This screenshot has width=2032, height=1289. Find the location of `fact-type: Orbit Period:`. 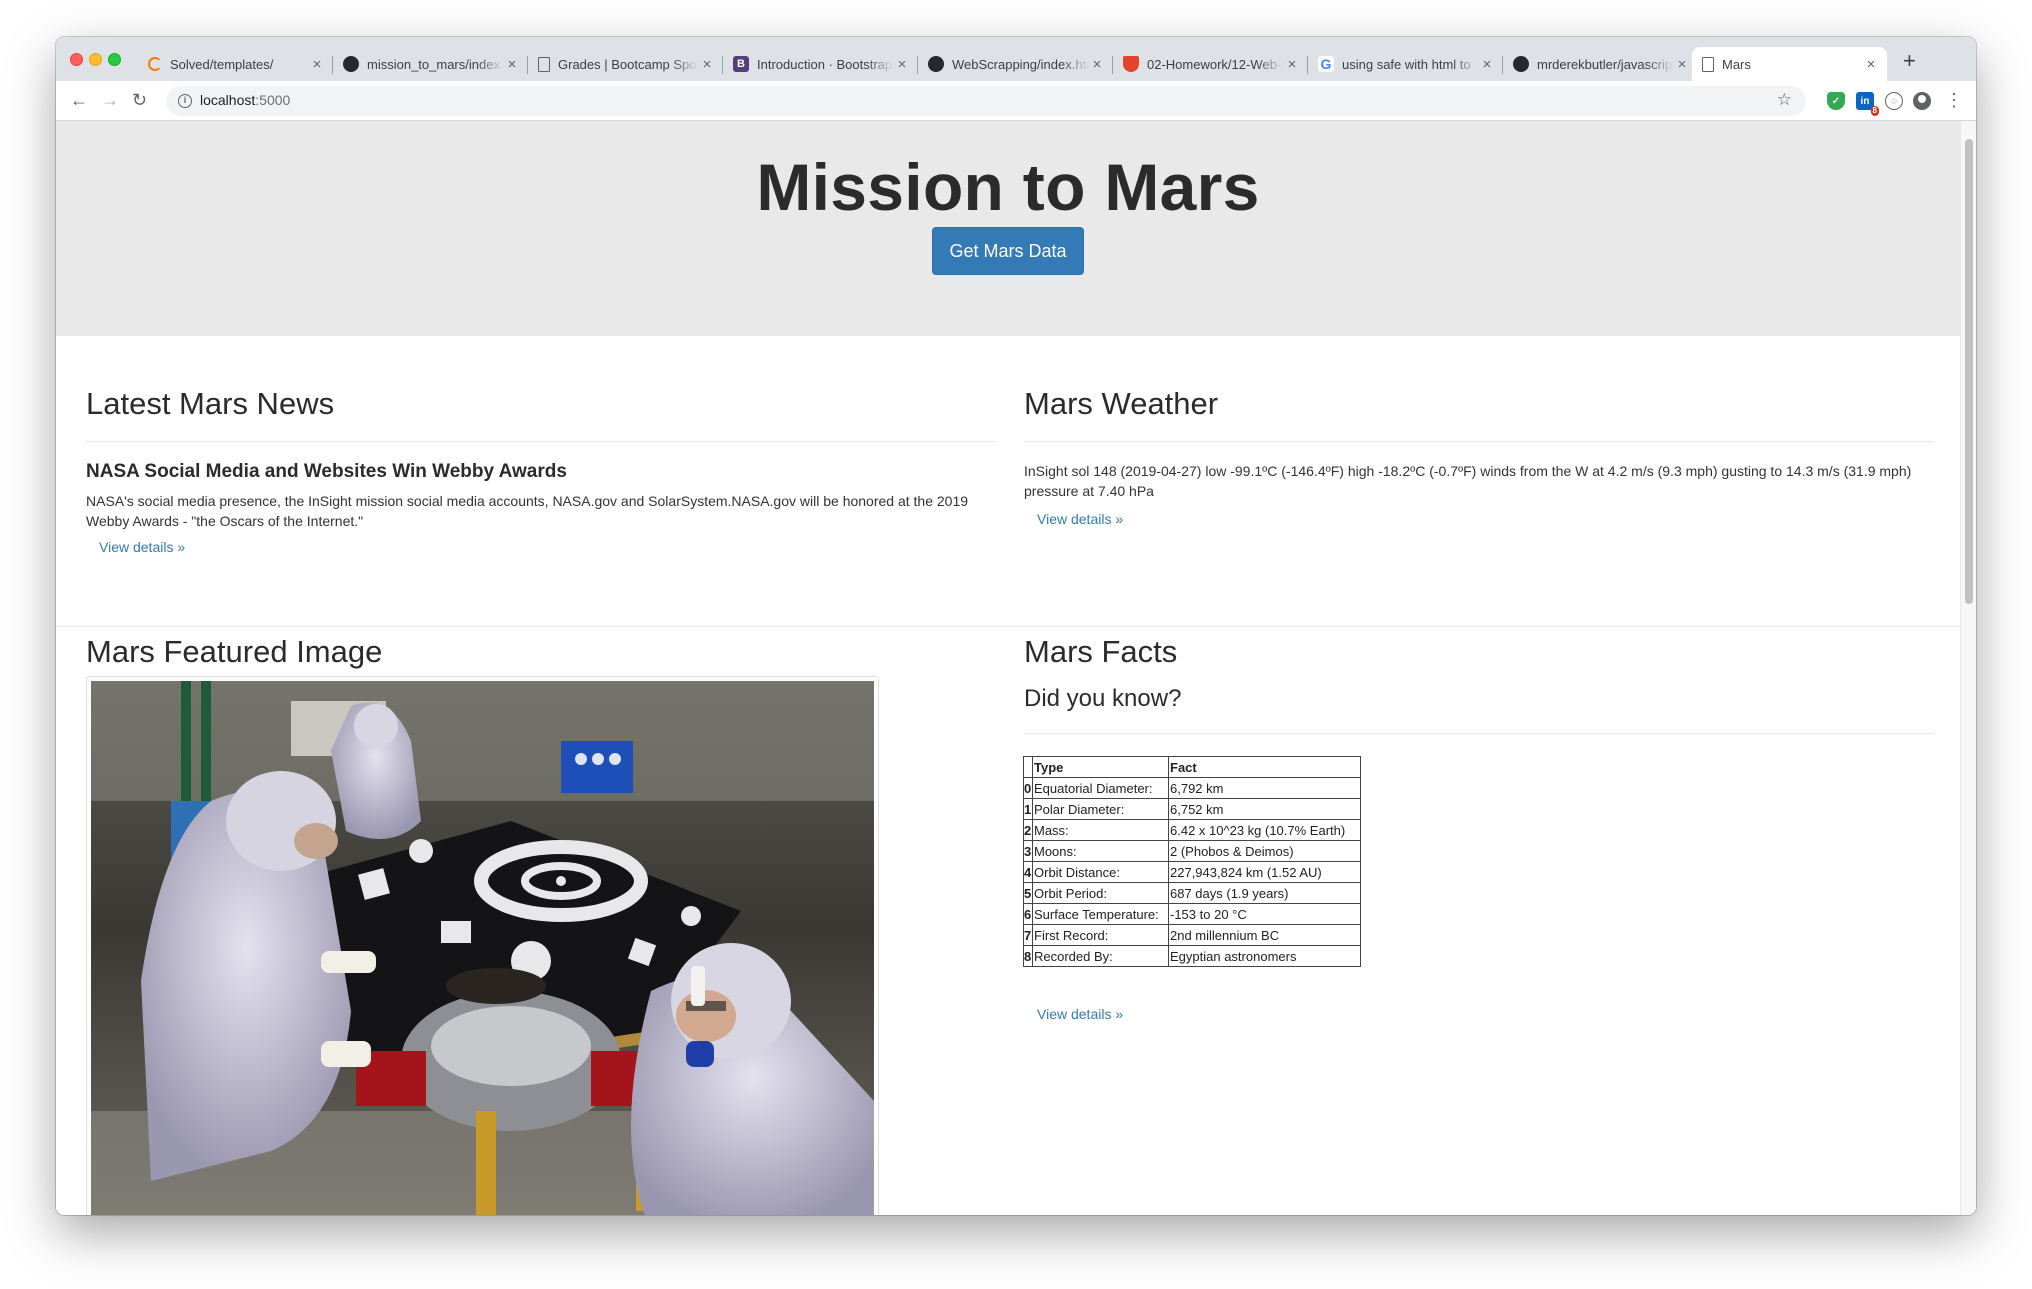

fact-type: Orbit Period: is located at coordinates (1100, 893).